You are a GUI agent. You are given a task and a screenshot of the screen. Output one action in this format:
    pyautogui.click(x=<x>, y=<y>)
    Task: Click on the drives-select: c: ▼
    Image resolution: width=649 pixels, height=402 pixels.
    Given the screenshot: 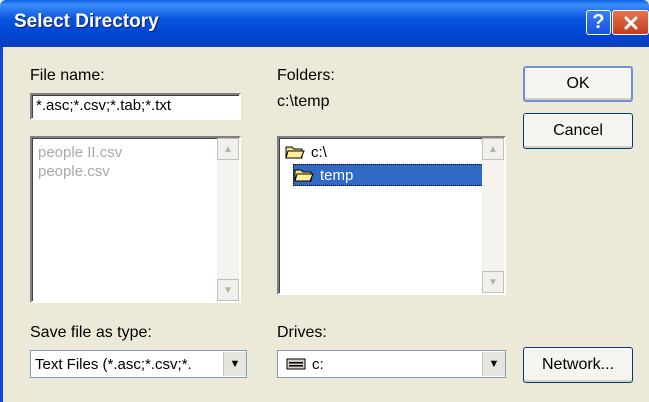 What is the action you would take?
    pyautogui.click(x=391, y=364)
    